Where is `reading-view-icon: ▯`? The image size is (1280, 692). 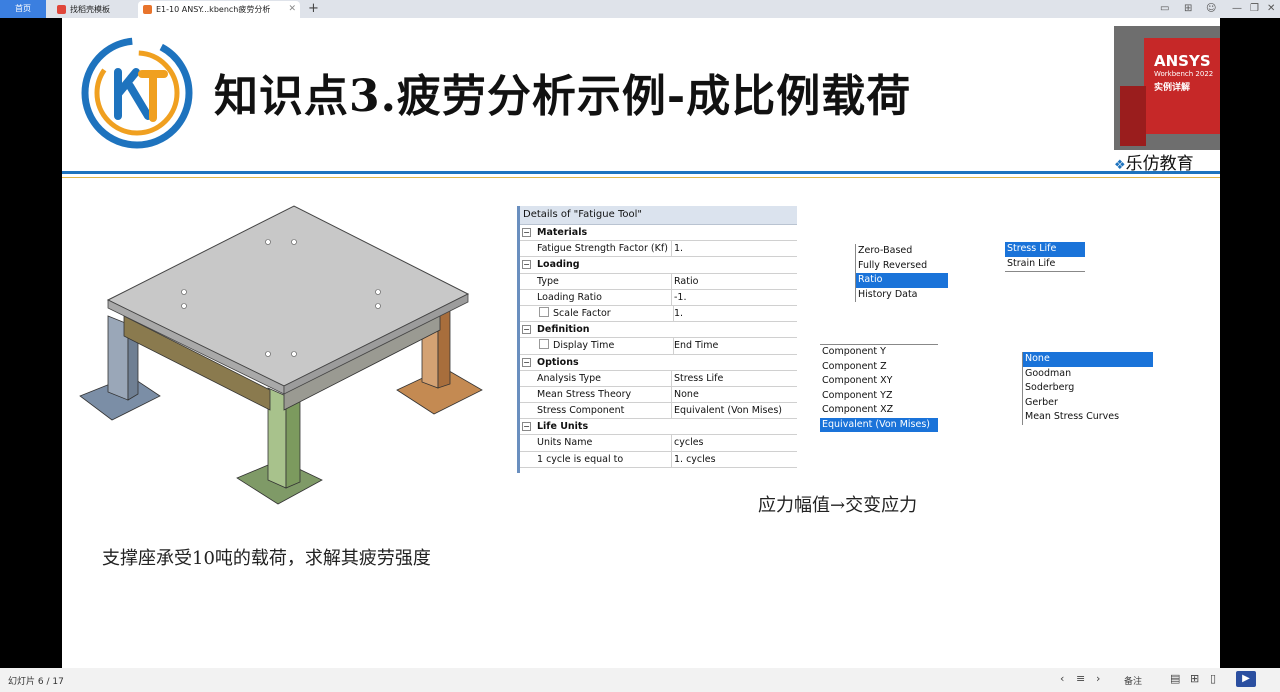 reading-view-icon: ▯ is located at coordinates (1213, 678).